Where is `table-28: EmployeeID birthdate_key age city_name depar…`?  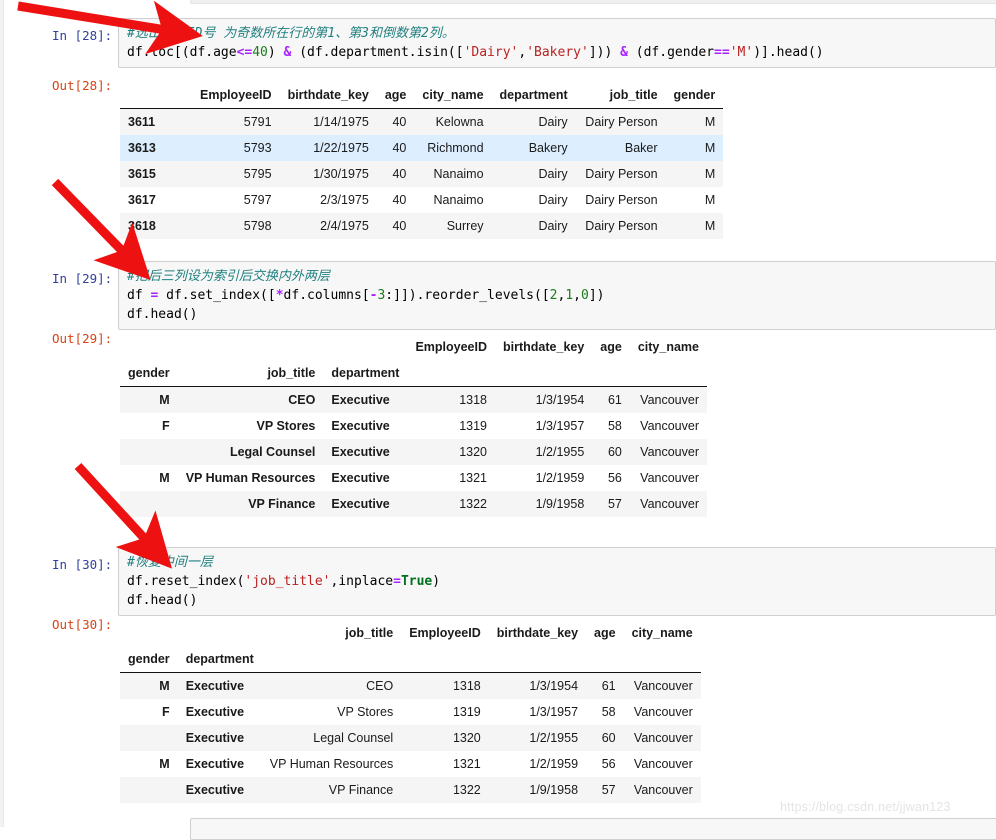
table-28: EmployeeID birthdate_key age city_name depar… is located at coordinates (422, 160).